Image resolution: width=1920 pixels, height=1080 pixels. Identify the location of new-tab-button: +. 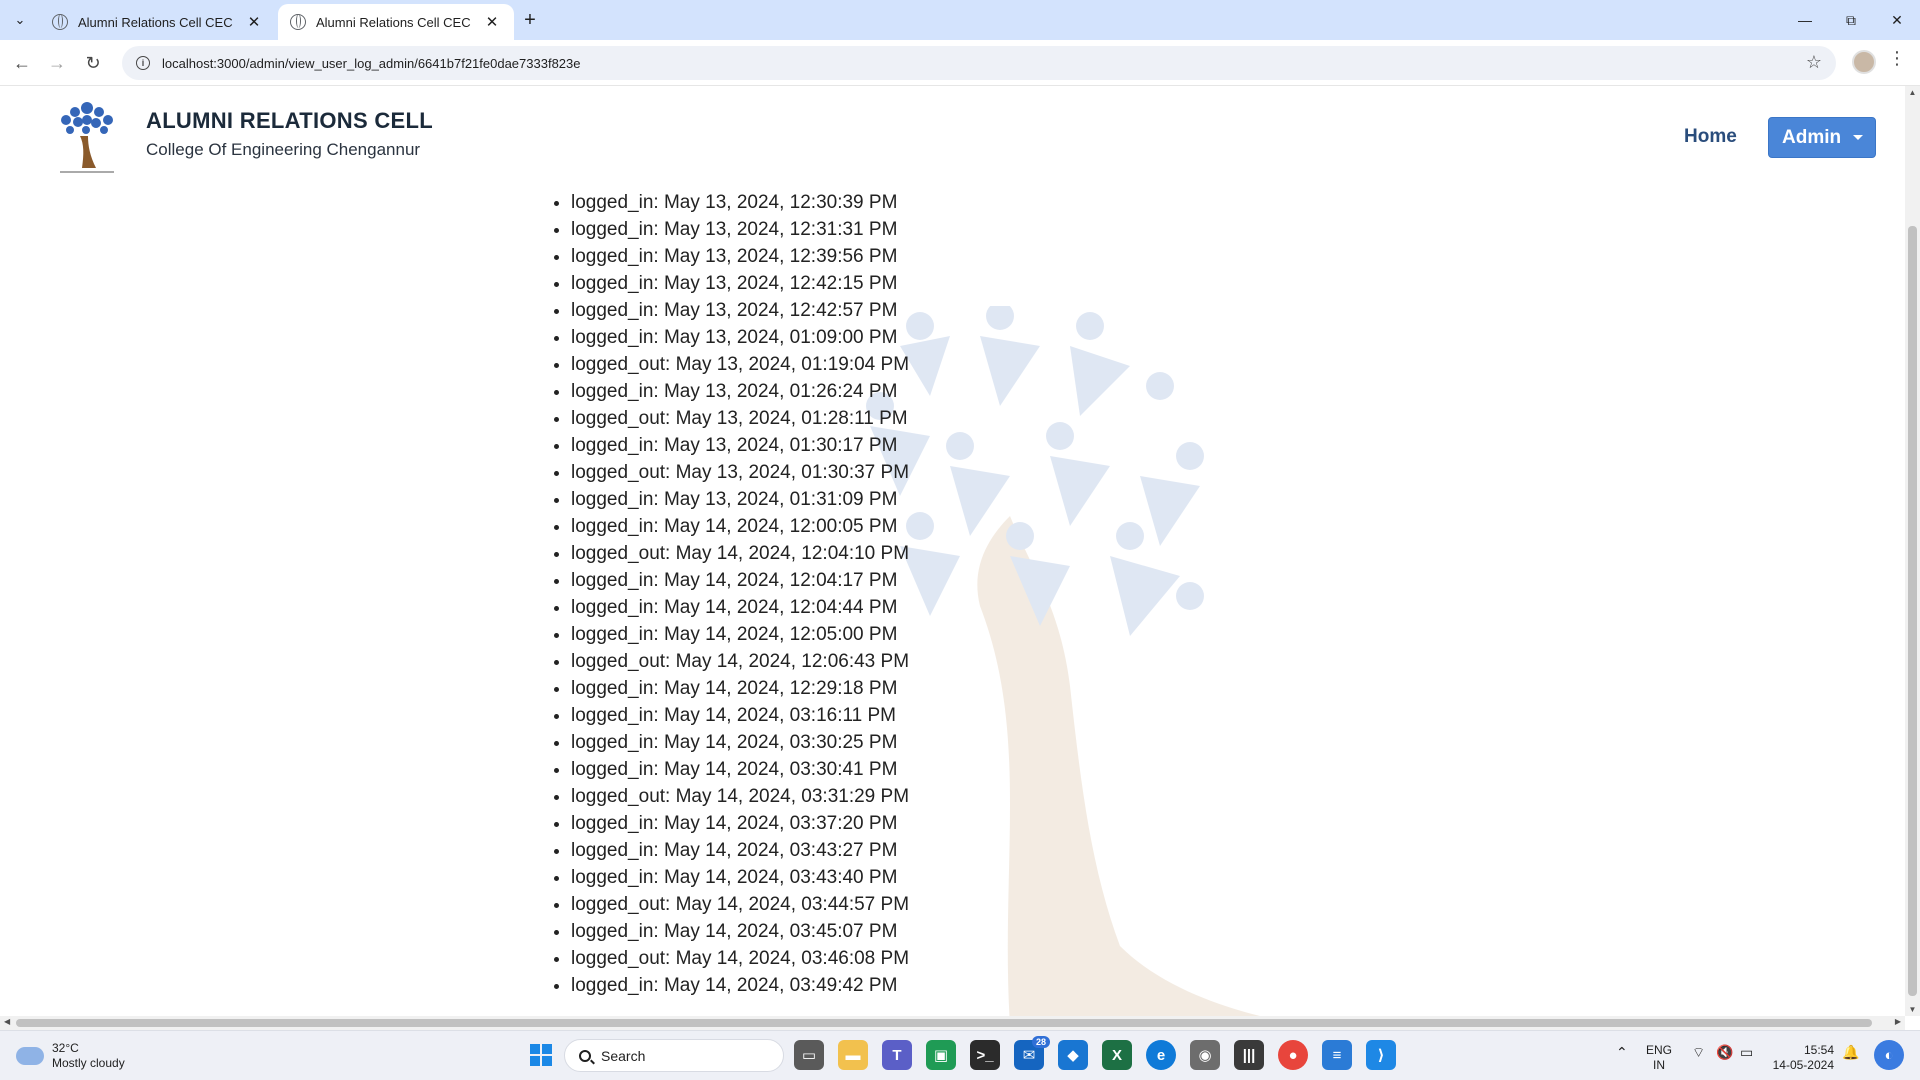
(530, 20).